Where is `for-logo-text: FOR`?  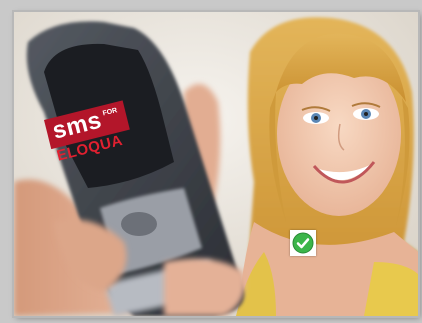 for-logo-text: FOR is located at coordinates (110, 112).